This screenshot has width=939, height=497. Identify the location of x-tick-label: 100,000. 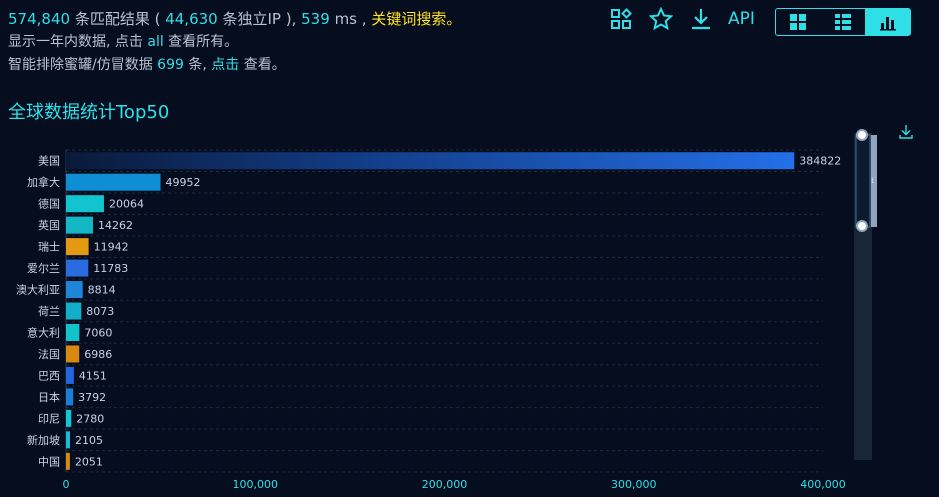
(256, 484).